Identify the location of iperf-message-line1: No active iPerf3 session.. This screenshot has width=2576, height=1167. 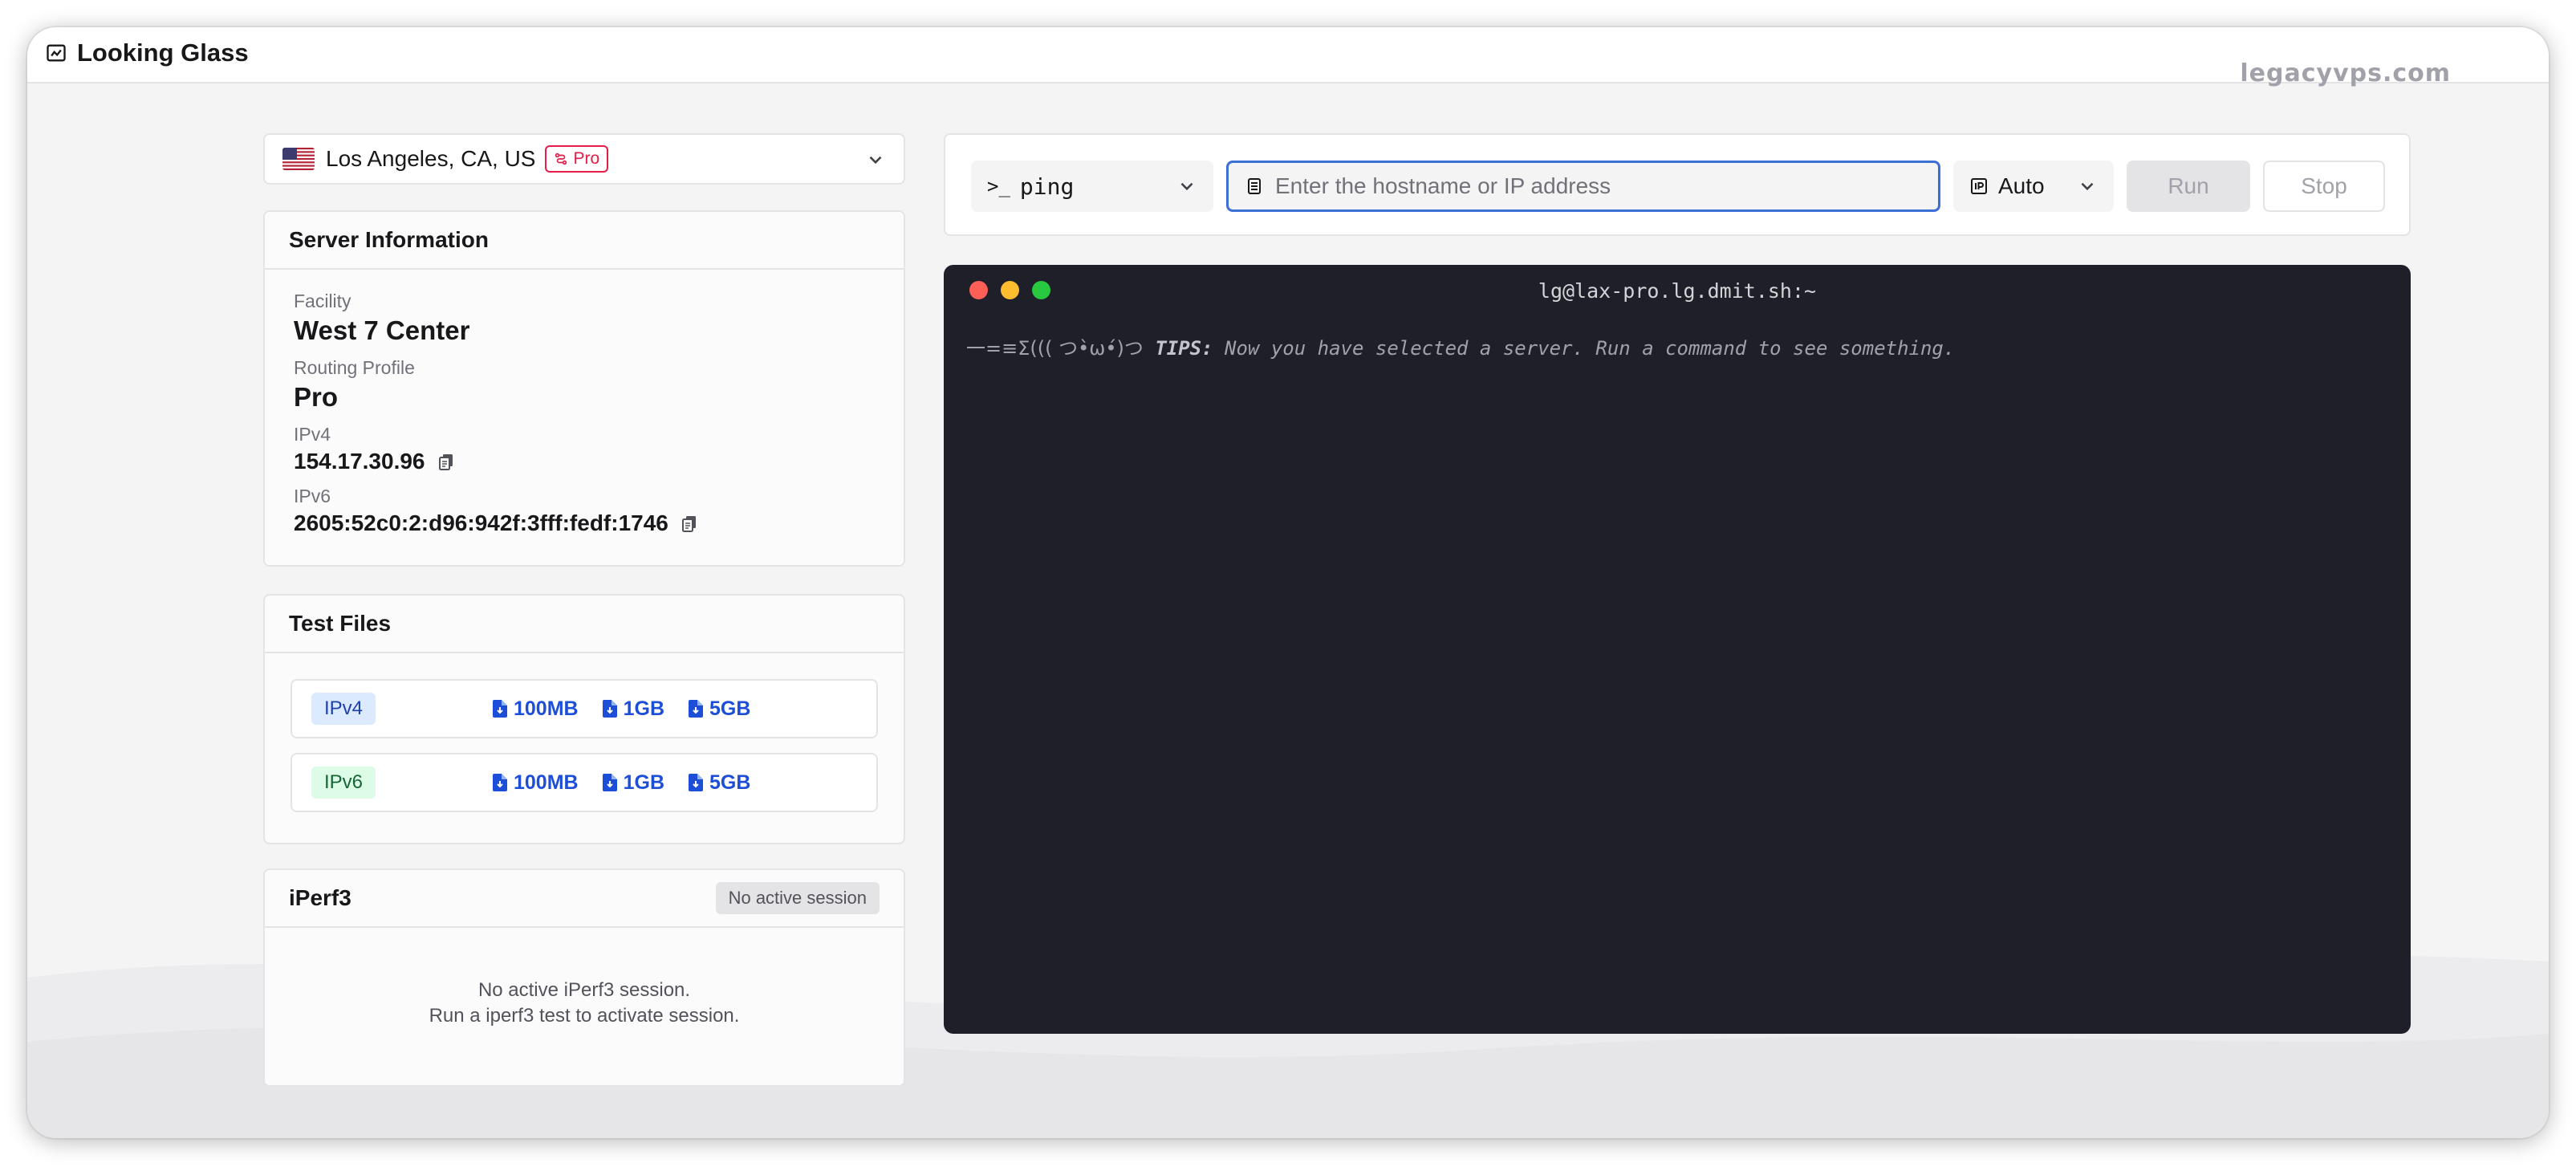
(584, 990).